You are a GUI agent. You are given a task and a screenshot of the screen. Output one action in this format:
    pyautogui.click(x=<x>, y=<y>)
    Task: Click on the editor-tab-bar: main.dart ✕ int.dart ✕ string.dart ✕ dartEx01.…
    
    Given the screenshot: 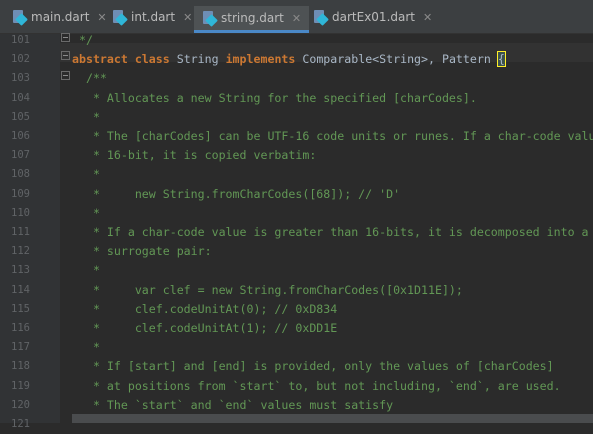 What is the action you would take?
    pyautogui.click(x=296, y=17)
    